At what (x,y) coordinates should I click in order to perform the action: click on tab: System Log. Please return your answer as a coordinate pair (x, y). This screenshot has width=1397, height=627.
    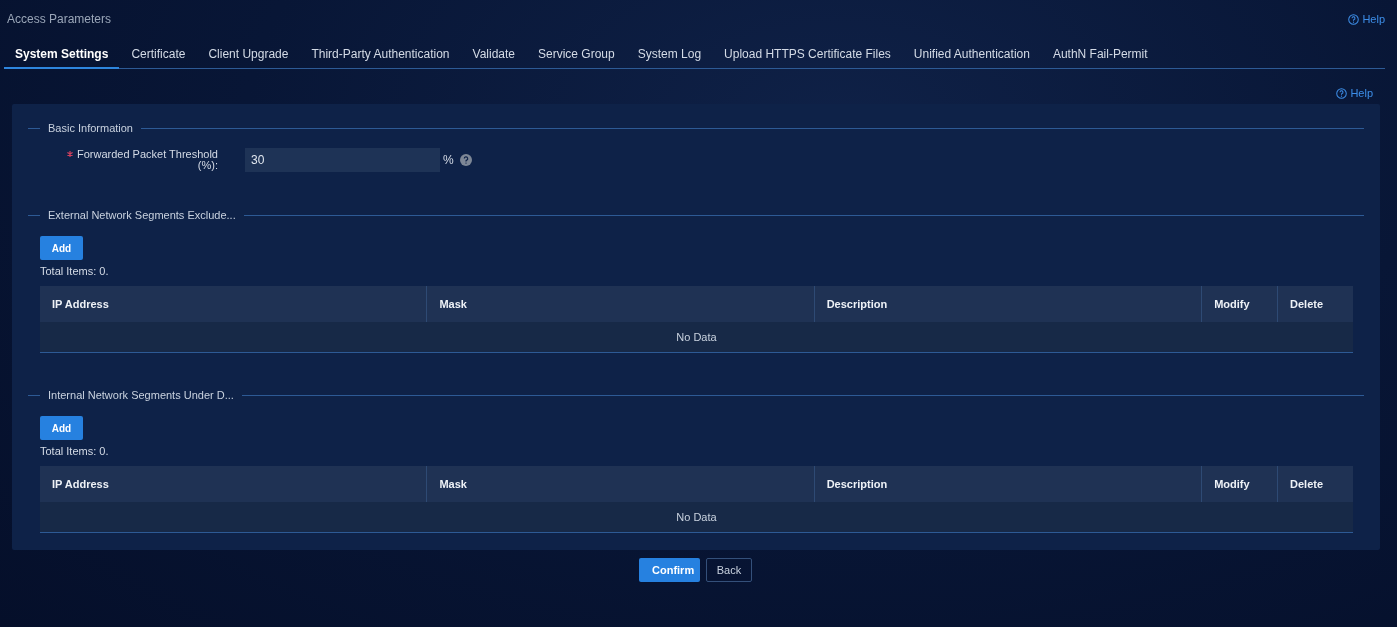
    Looking at the image, I should click on (669, 53).